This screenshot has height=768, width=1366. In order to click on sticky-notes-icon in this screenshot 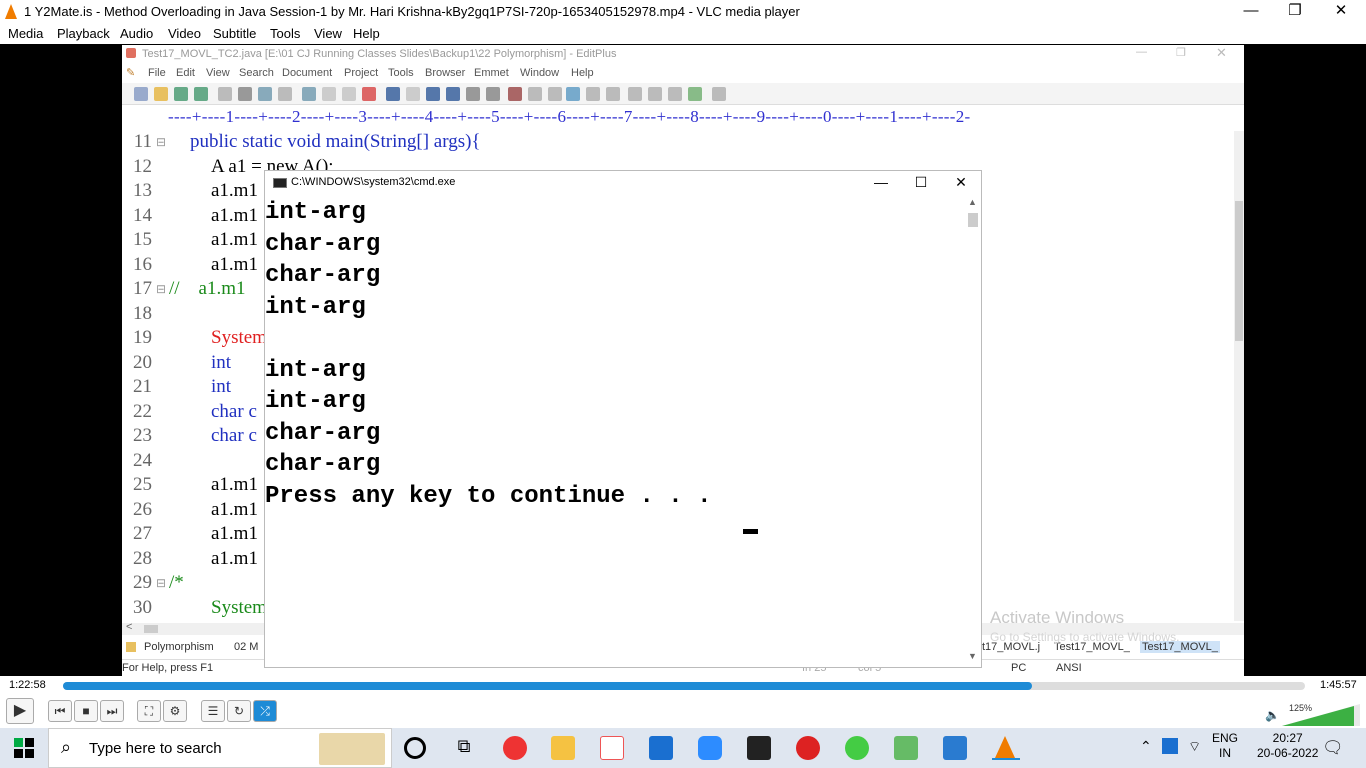, I will do `click(759, 748)`.